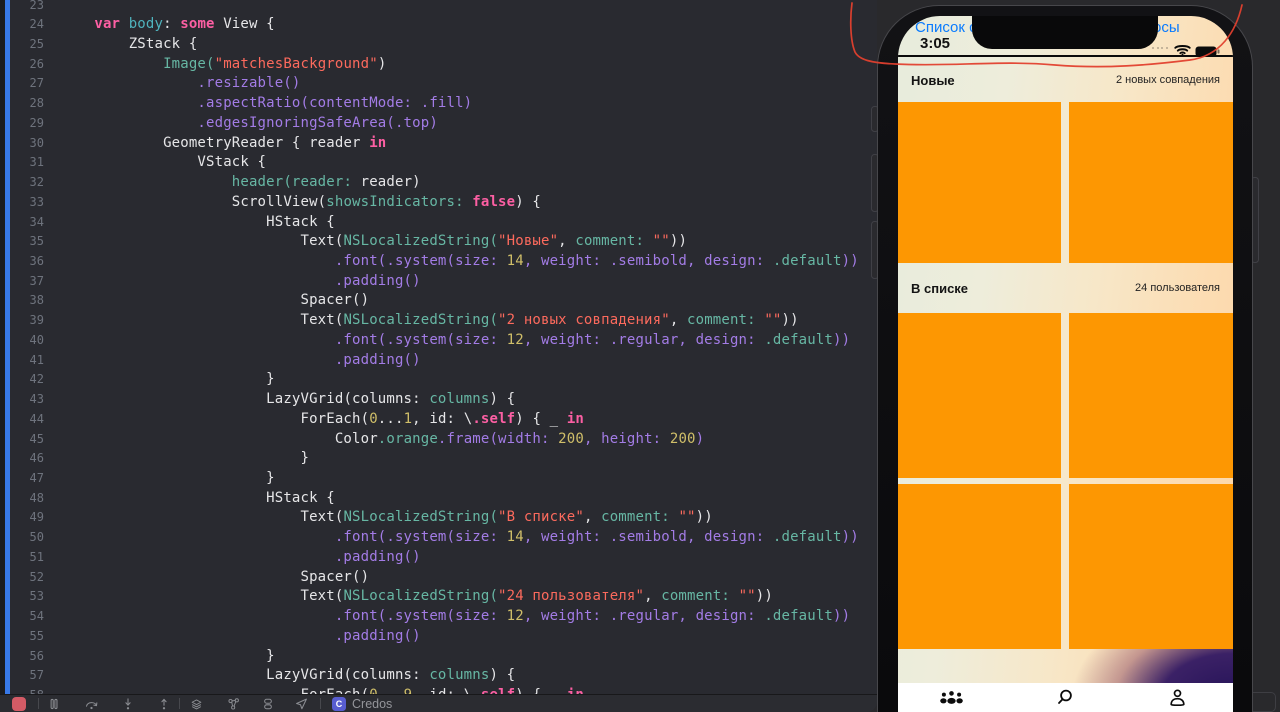 The width and height of the screenshot is (1280, 712). Describe the element at coordinates (36, 418) in the screenshot. I see `line-number: 44` at that location.